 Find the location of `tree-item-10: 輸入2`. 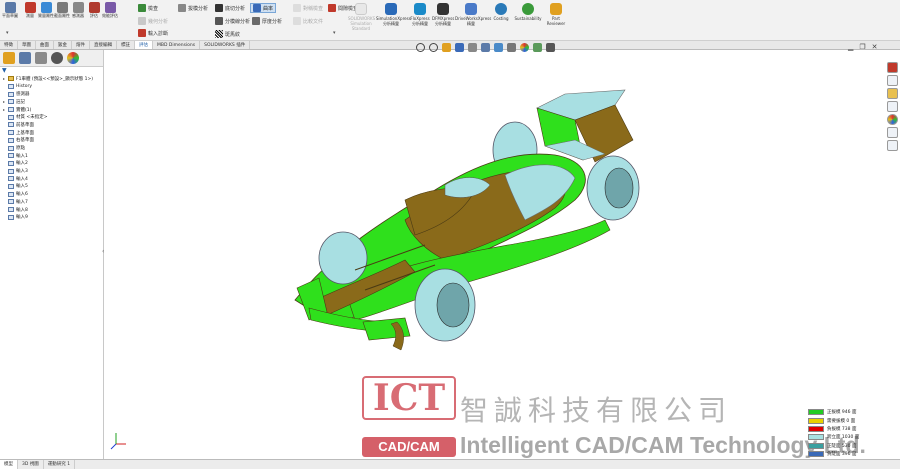

tree-item-10: 輸入2 is located at coordinates (51, 164).